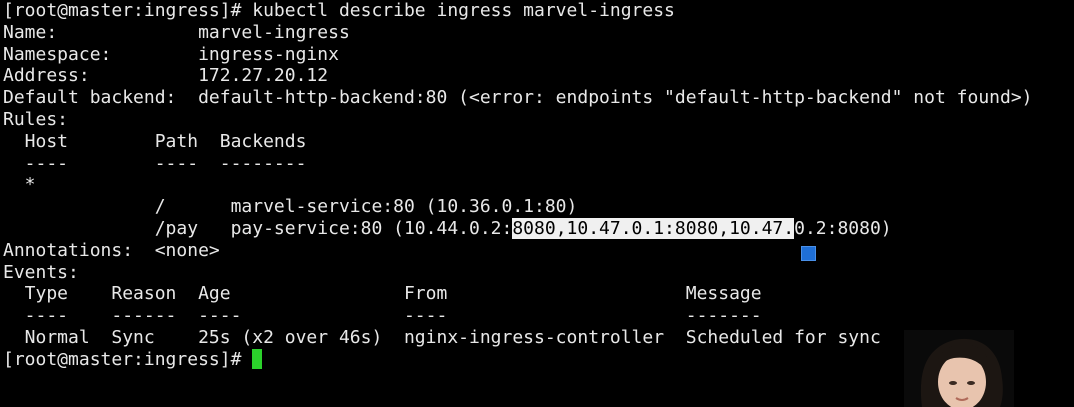 The width and height of the screenshot is (1074, 407). Describe the element at coordinates (36, 119) in the screenshot. I see `rules-heading: Rules:` at that location.